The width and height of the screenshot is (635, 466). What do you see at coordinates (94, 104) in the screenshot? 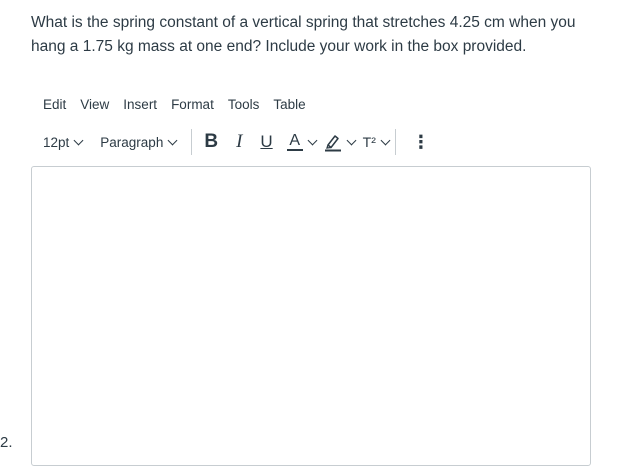
I see `menu-view: View` at bounding box center [94, 104].